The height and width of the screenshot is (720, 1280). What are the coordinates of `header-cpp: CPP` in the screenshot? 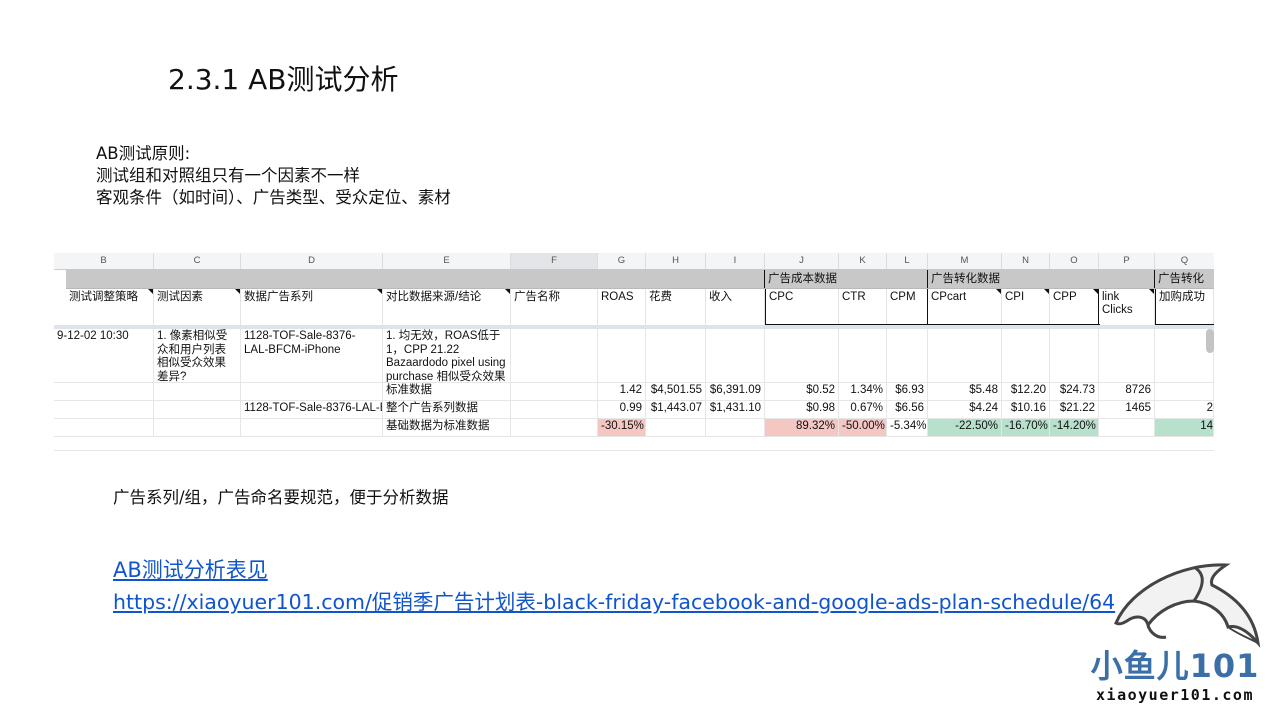 It's located at (1074, 307).